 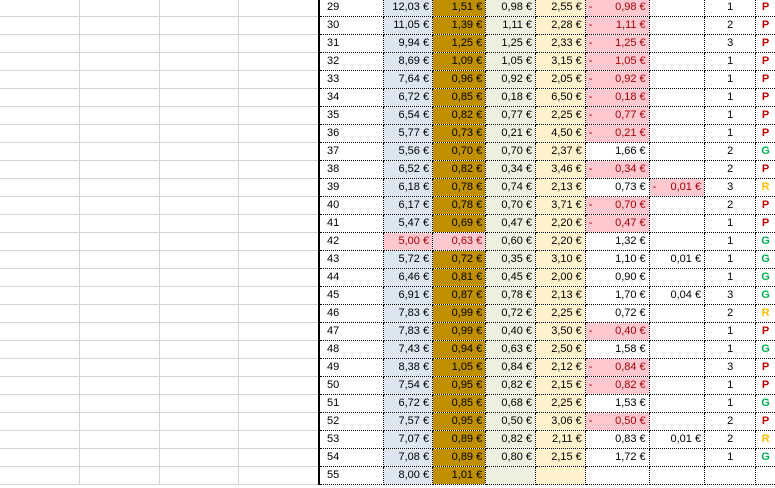 I want to click on adjustment-cell: - 0,01 €, so click(x=677, y=187).